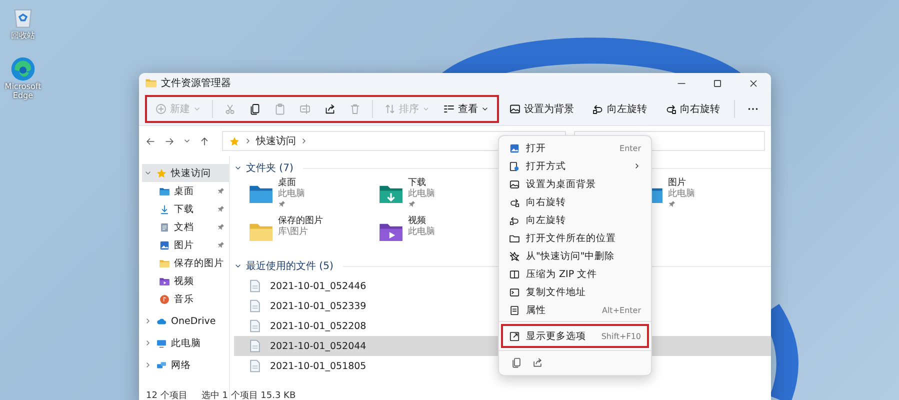 The width and height of the screenshot is (899, 400). Describe the element at coordinates (150, 141) in the screenshot. I see `back-icon` at that location.